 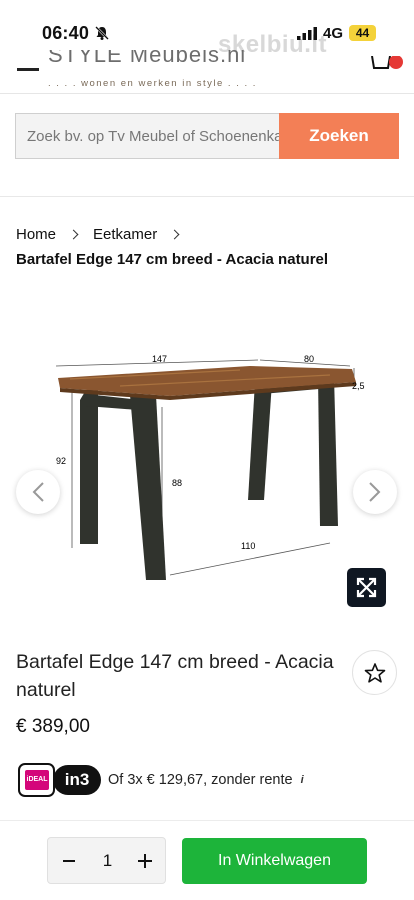 What do you see at coordinates (106, 860) in the screenshot?
I see `quantity-stepper: 1` at bounding box center [106, 860].